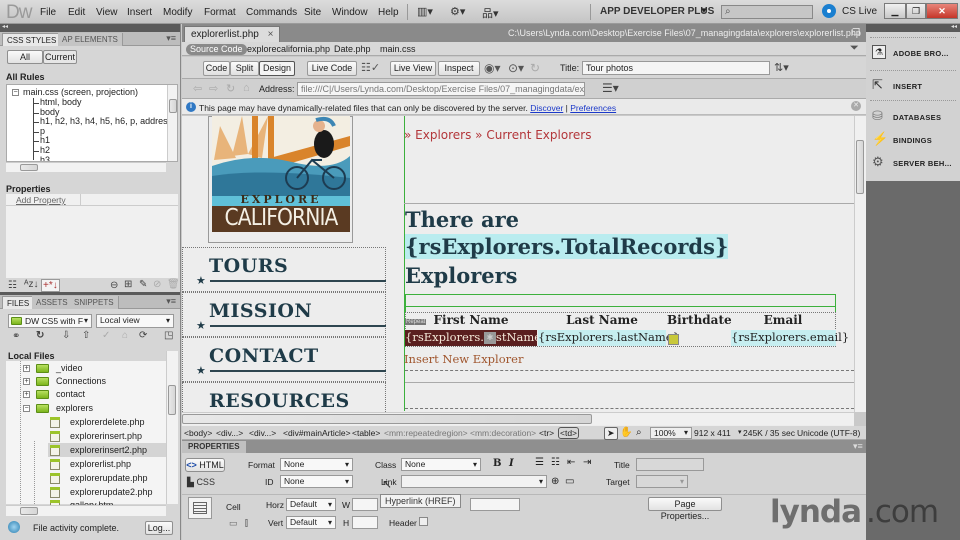 Image resolution: width=960 pixels, height=540 pixels. I want to click on live-view-button: Live View, so click(413, 68).